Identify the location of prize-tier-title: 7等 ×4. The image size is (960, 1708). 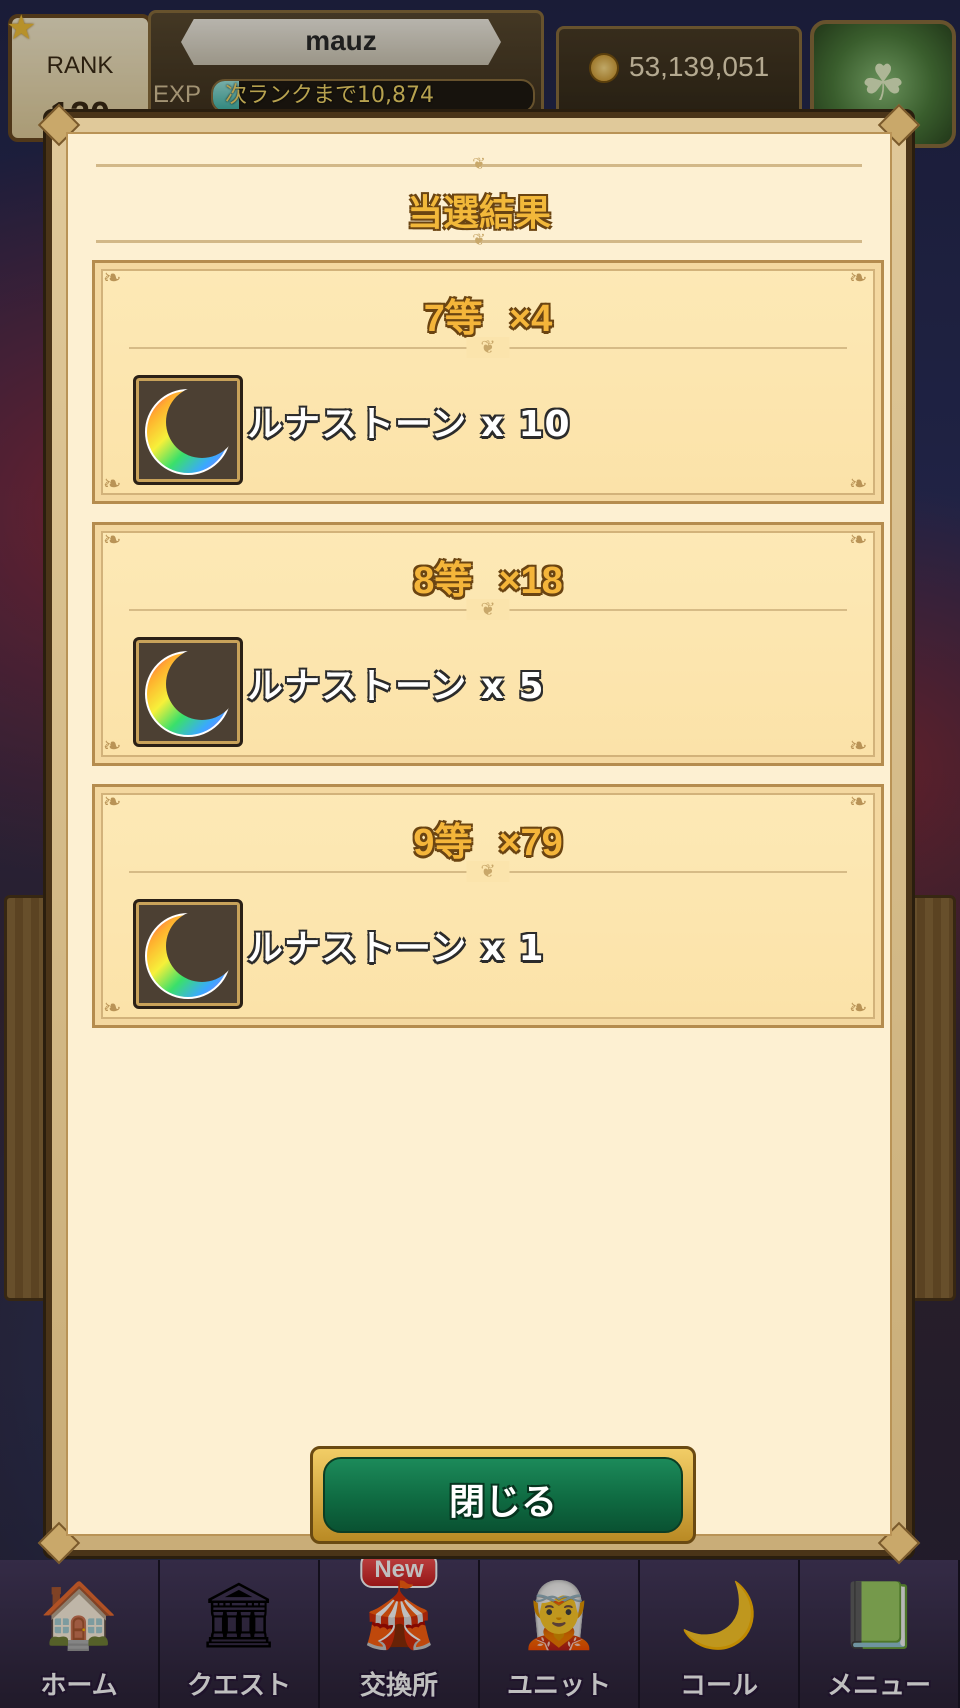
(488, 314).